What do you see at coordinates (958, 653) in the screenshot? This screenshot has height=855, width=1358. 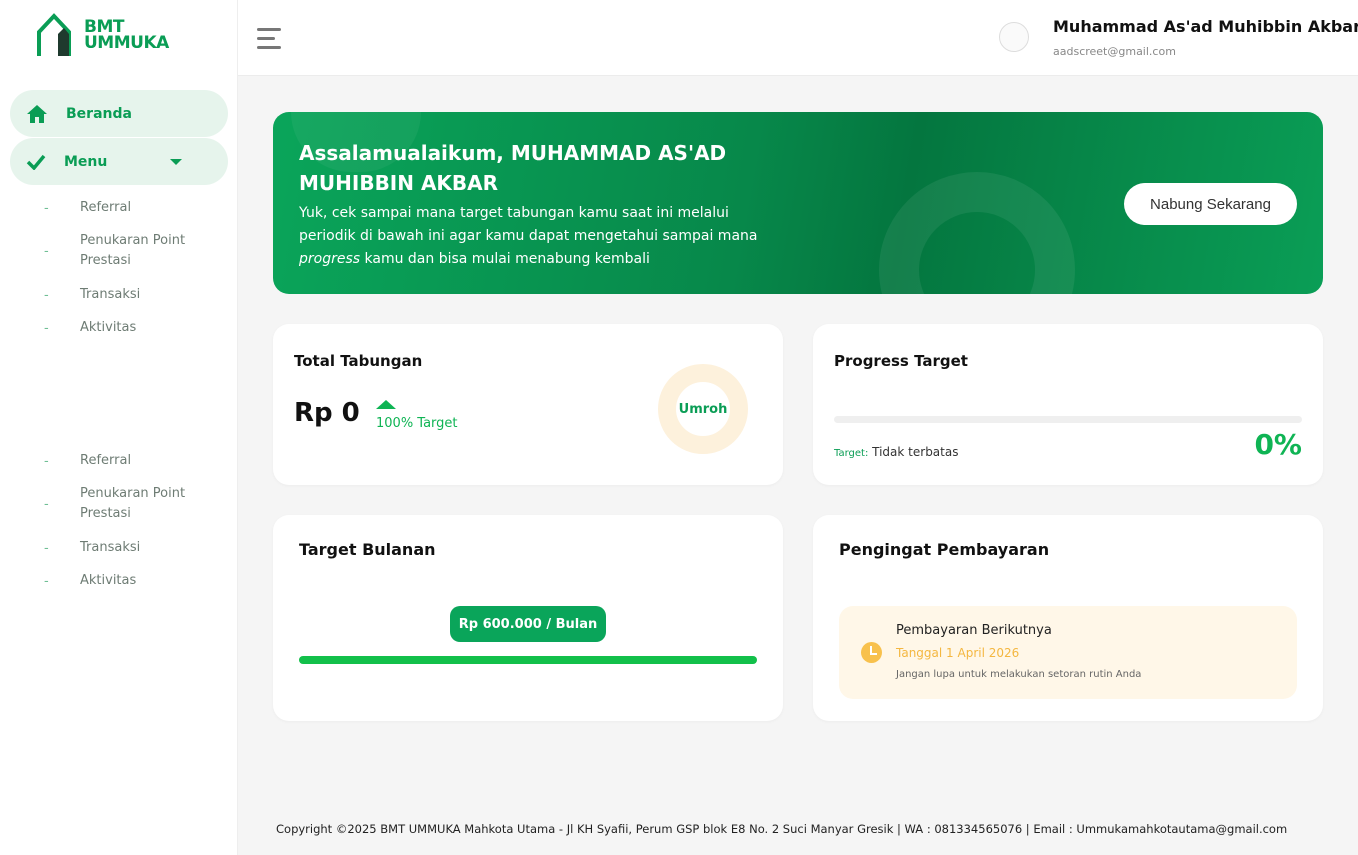 I see `reminder-date: Tanggal 1 April 2026` at bounding box center [958, 653].